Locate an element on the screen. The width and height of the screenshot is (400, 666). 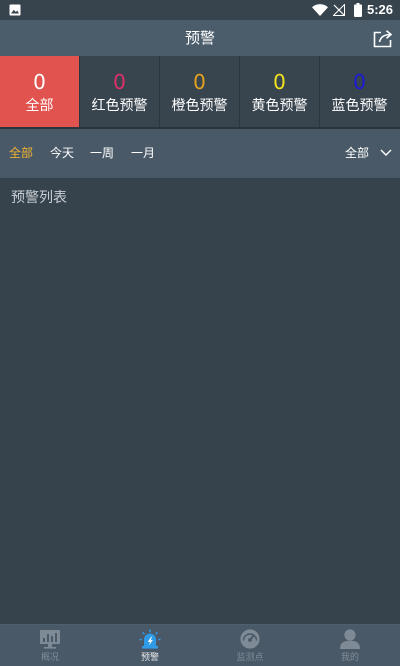
nav-label: 预警 is located at coordinates (149, 658).